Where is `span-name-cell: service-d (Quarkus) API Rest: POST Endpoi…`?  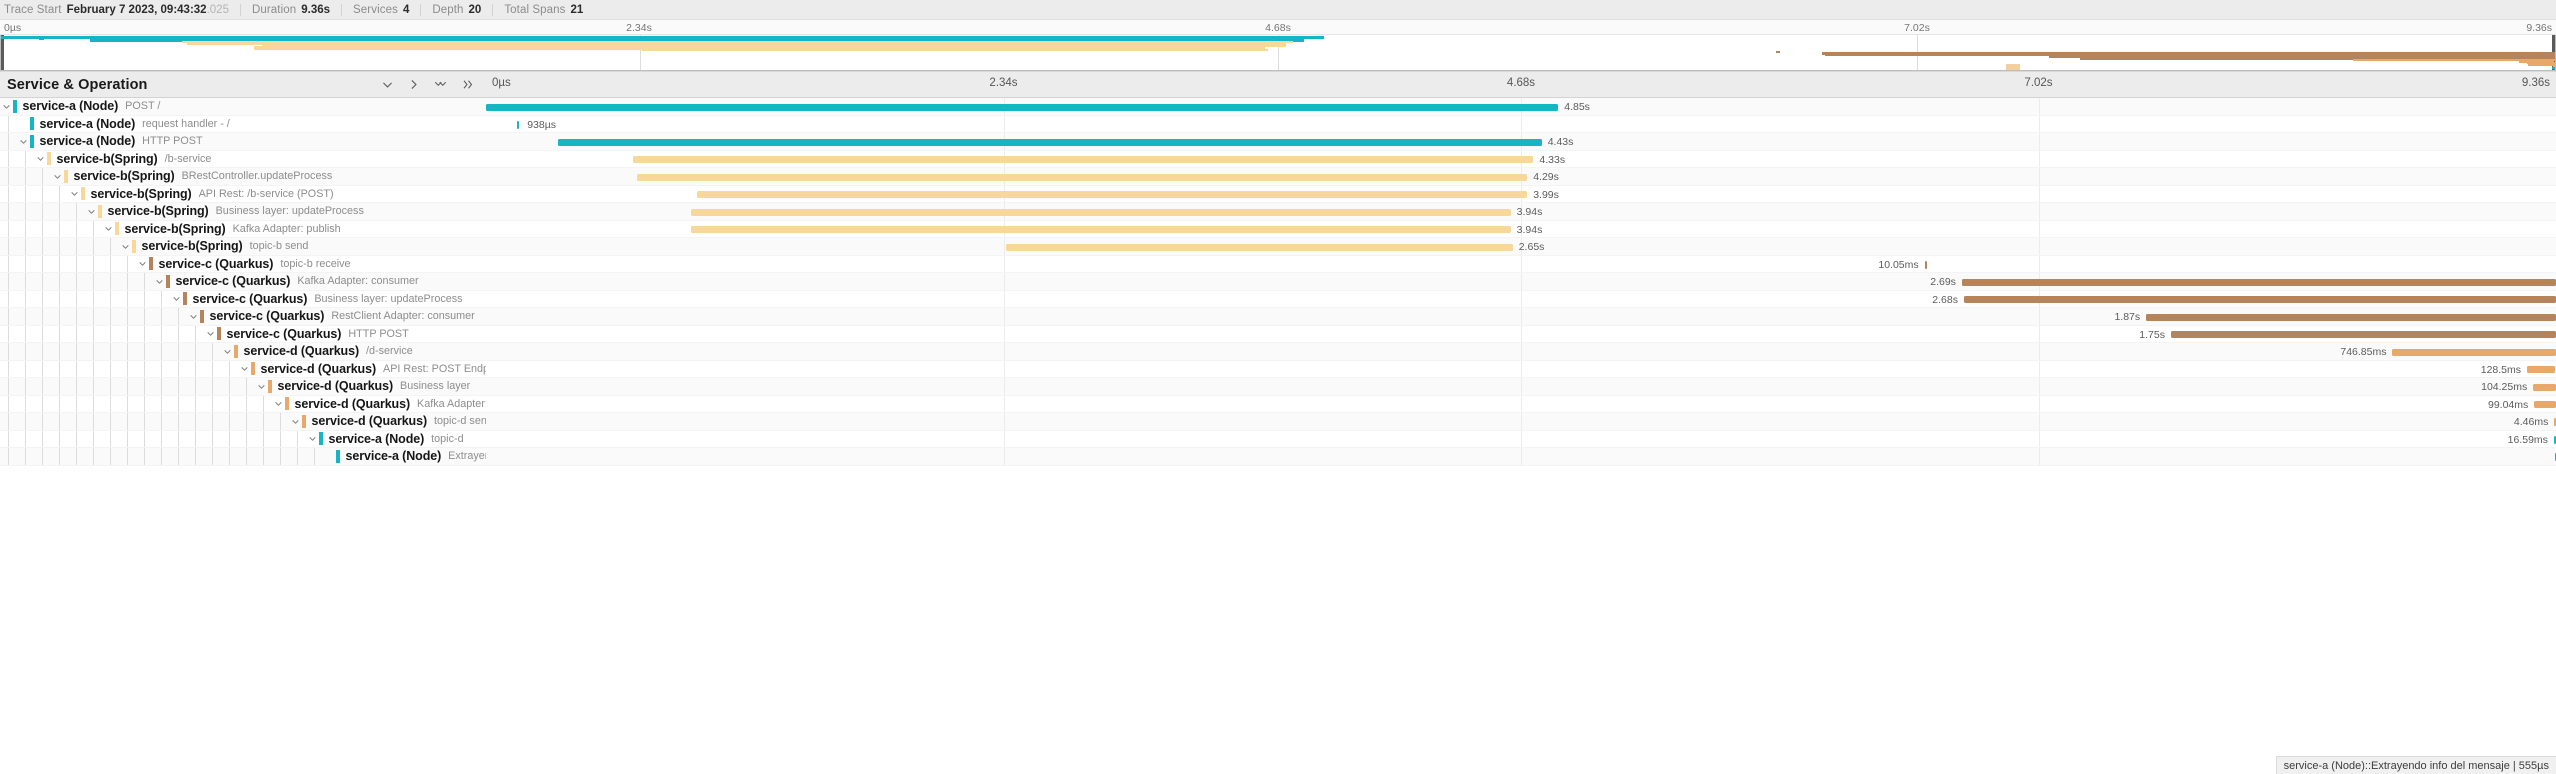
span-name-cell: service-d (Quarkus) API Rest: POST Endpoi… is located at coordinates (243, 368).